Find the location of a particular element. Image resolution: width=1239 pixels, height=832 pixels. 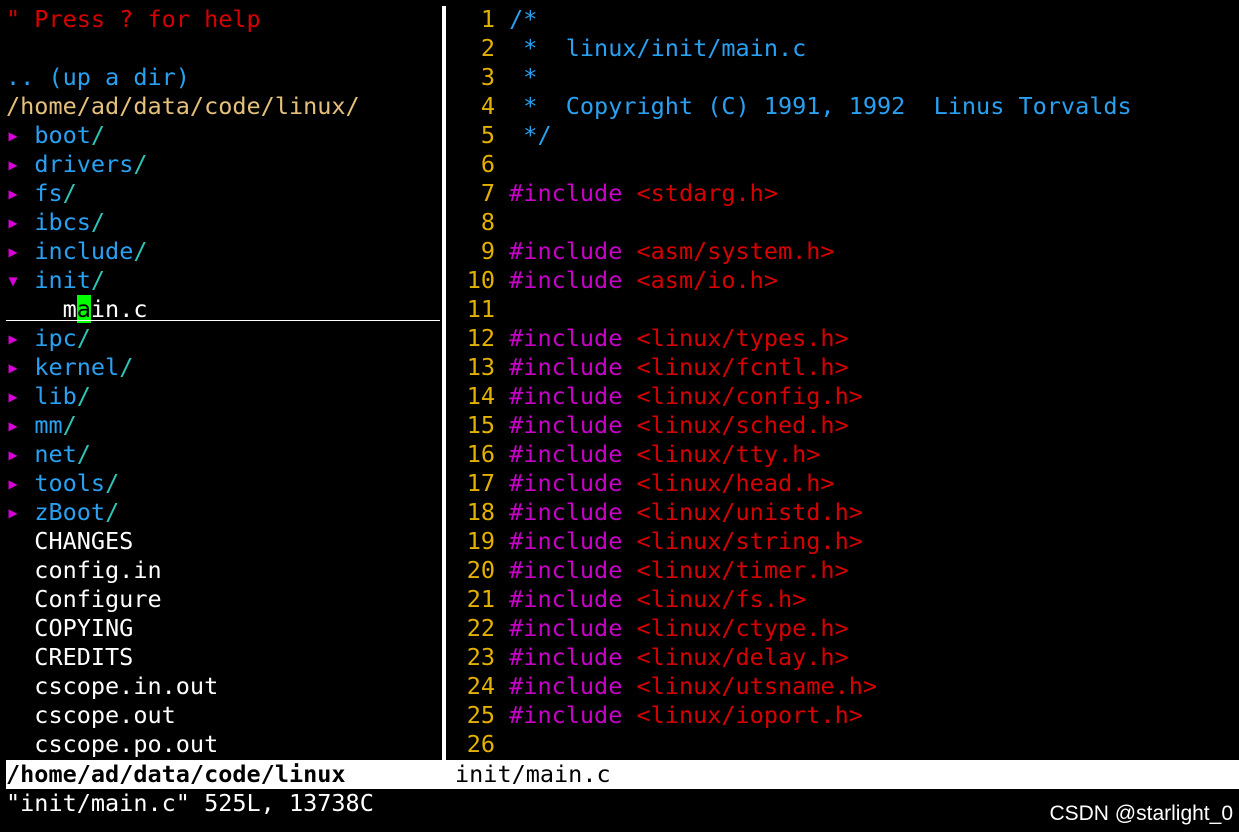

line-number: 10 is located at coordinates (480, 280).